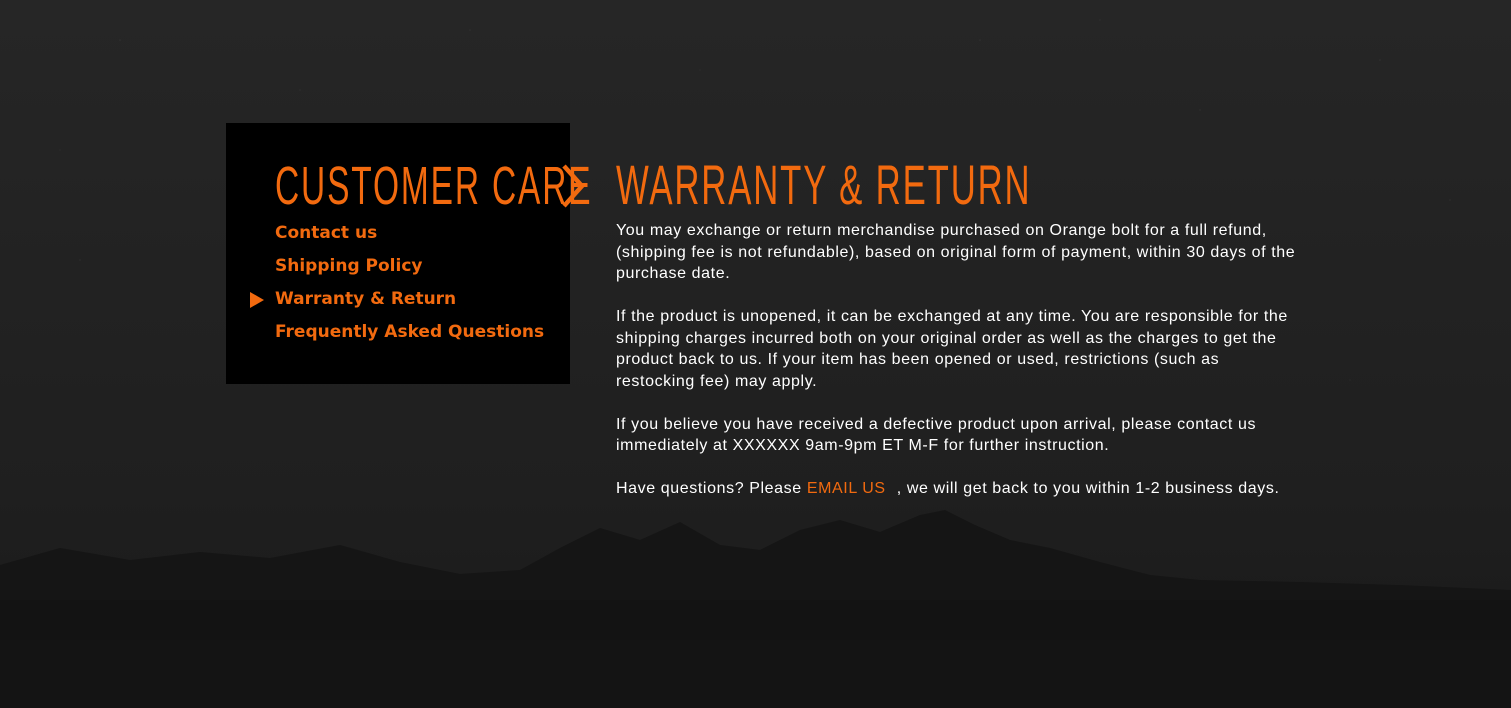  What do you see at coordinates (257, 300) in the screenshot?
I see `triangle-right-icon` at bounding box center [257, 300].